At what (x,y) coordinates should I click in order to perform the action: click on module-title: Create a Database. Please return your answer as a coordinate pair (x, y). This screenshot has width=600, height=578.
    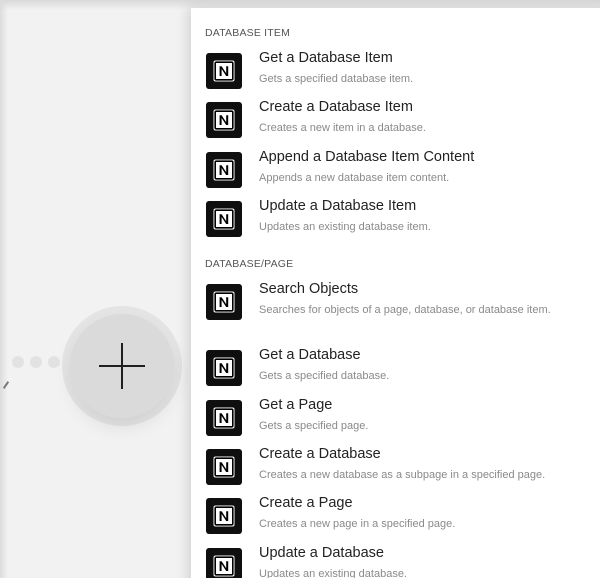
    Looking at the image, I should click on (320, 454).